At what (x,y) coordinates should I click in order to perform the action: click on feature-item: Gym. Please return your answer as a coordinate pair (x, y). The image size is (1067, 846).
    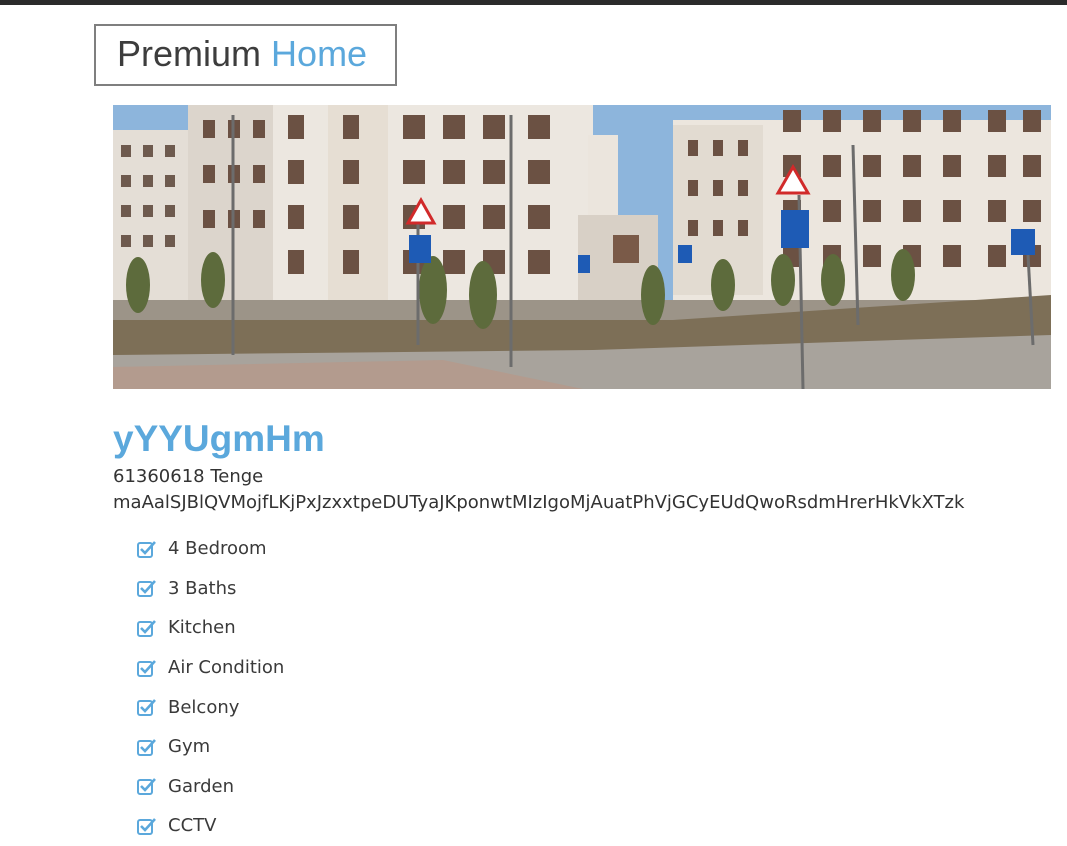
    Looking at the image, I should click on (210, 747).